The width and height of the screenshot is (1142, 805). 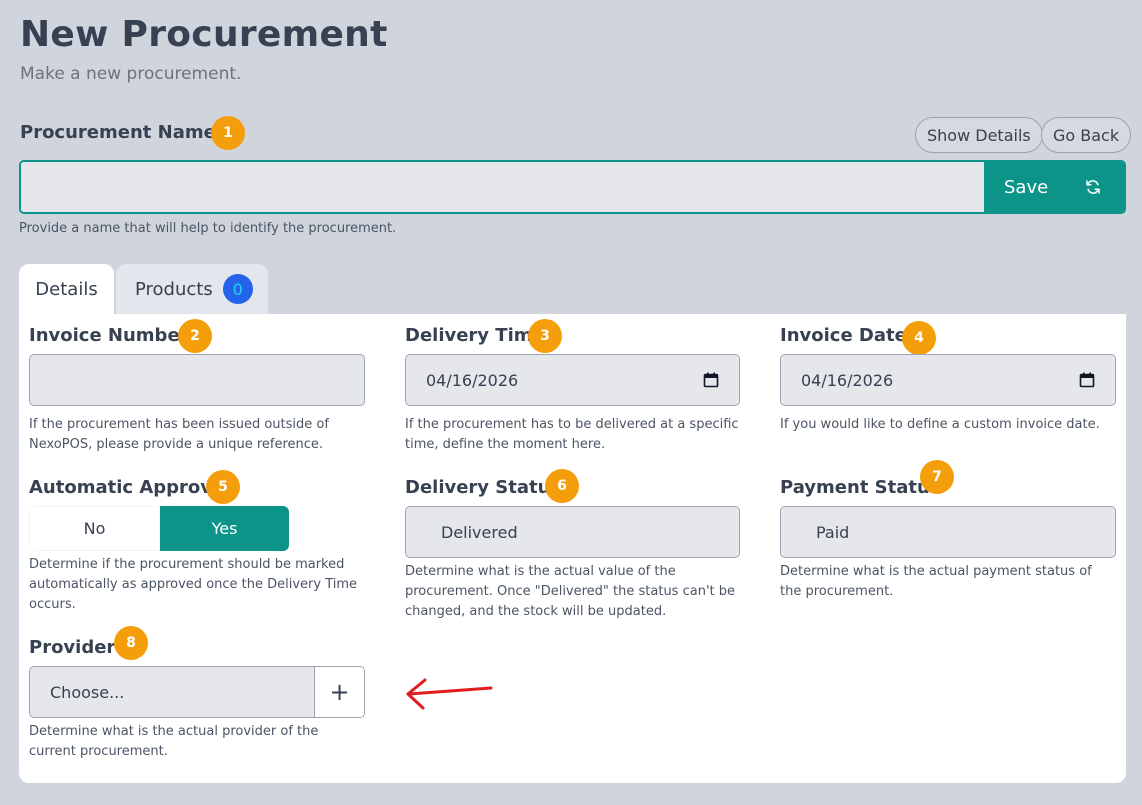 What do you see at coordinates (502, 187) in the screenshot?
I see `procurement-name-input` at bounding box center [502, 187].